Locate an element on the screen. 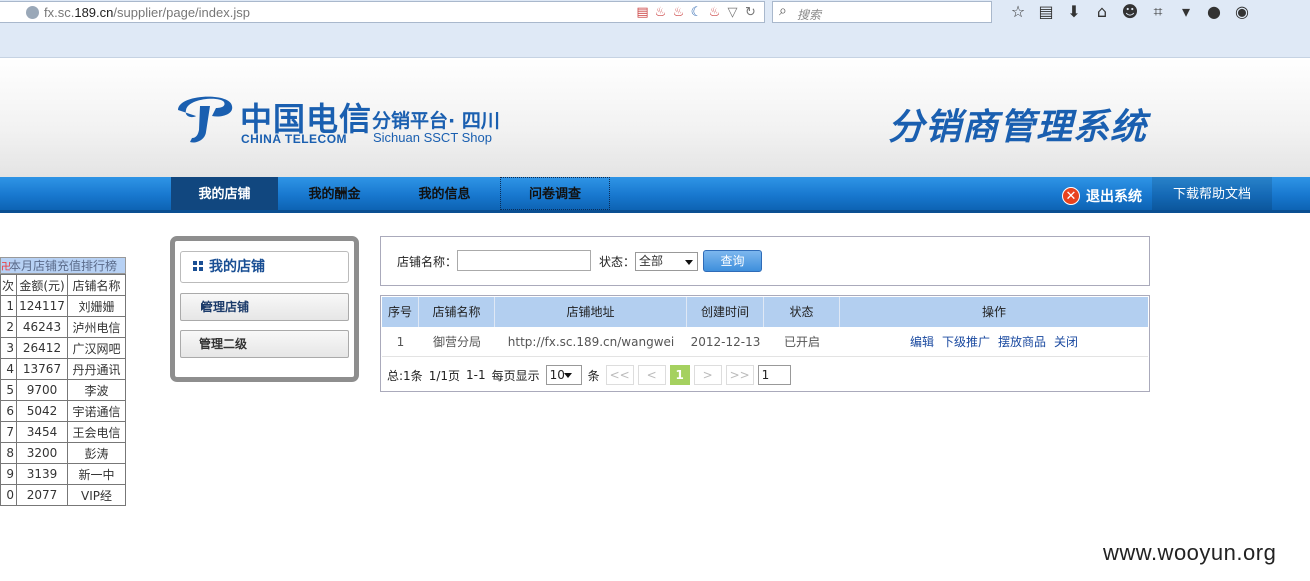  rank-no: 1 is located at coordinates (8, 306).